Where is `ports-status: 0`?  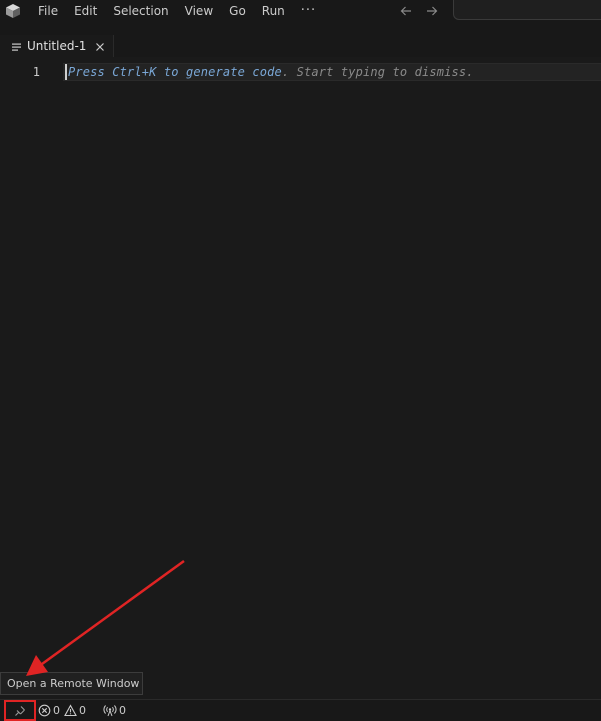 ports-status: 0 is located at coordinates (116, 710).